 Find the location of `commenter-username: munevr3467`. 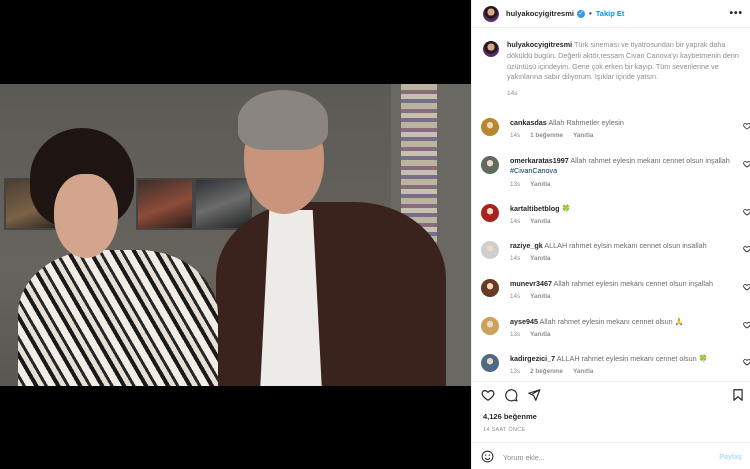

commenter-username: munevr3467 is located at coordinates (531, 283).